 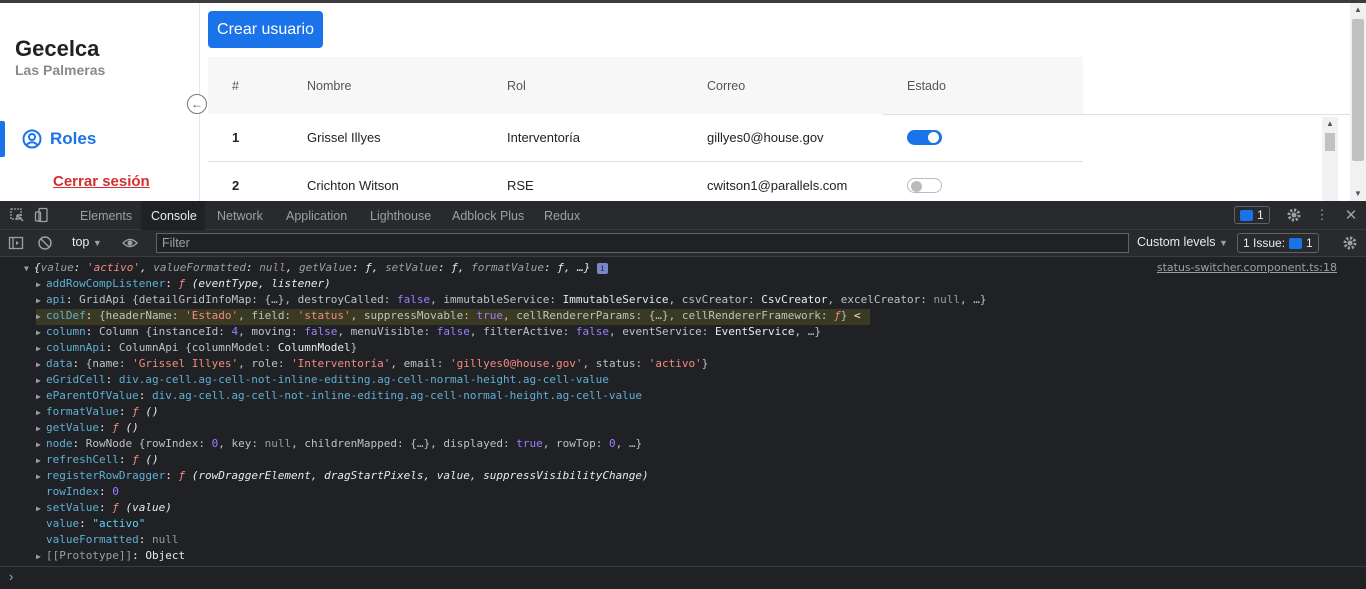 I want to click on tab-adblock-plus: Adblock Plus, so click(x=488, y=215).